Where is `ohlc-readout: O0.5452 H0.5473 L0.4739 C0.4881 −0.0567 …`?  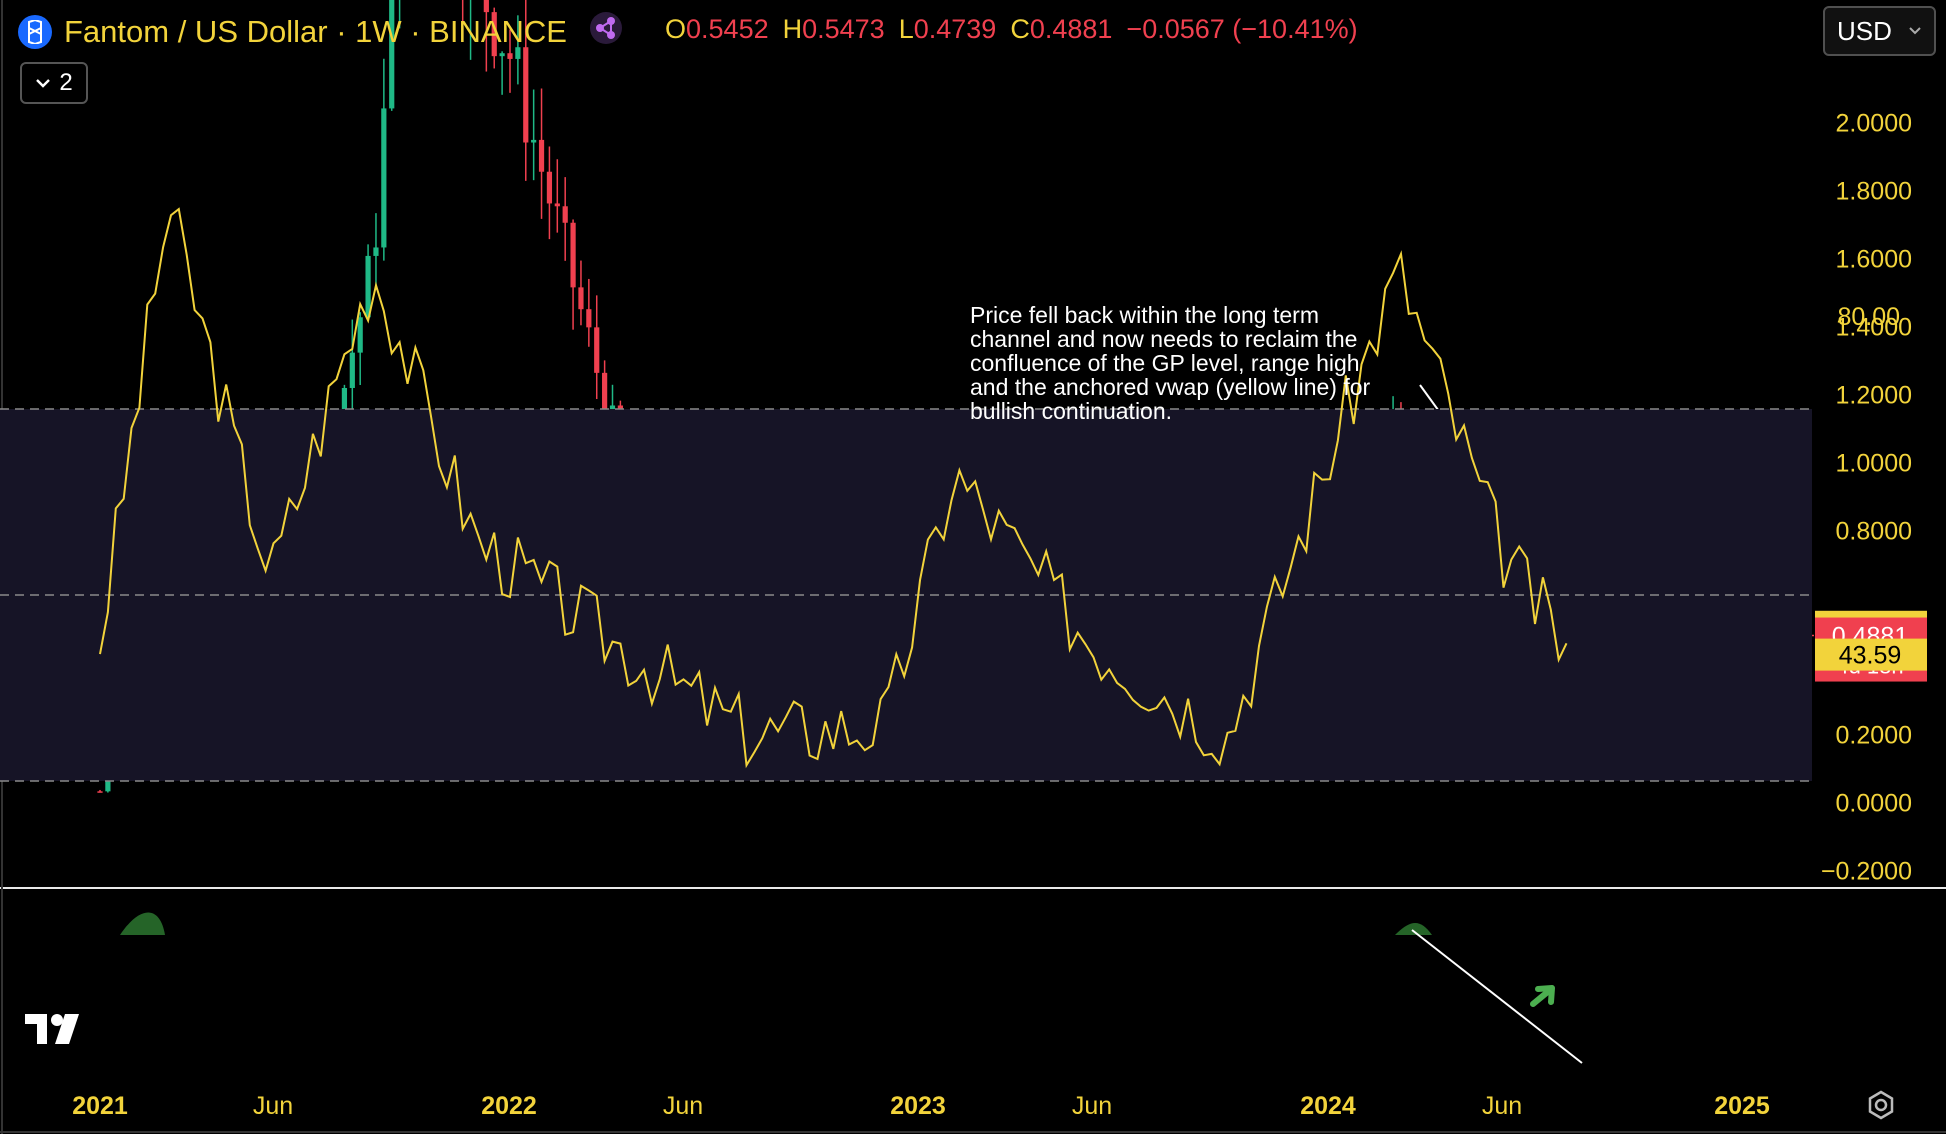 ohlc-readout: O0.5452 H0.5473 L0.4739 C0.4881 −0.0567 … is located at coordinates (1011, 29).